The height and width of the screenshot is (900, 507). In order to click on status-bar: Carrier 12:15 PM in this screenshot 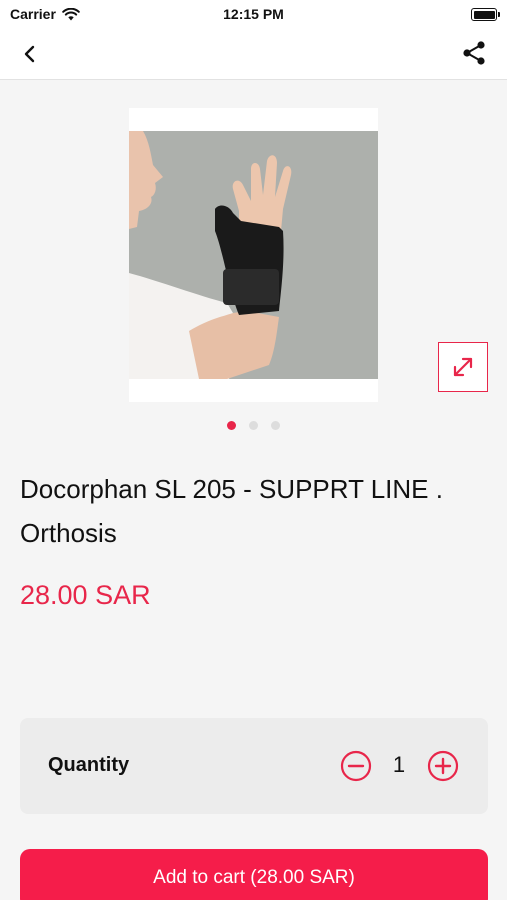, I will do `click(253, 14)`.